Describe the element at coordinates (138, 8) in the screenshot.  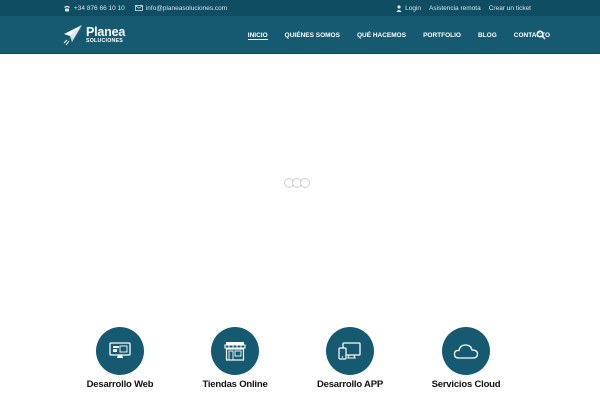
I see `envelope-icon` at that location.